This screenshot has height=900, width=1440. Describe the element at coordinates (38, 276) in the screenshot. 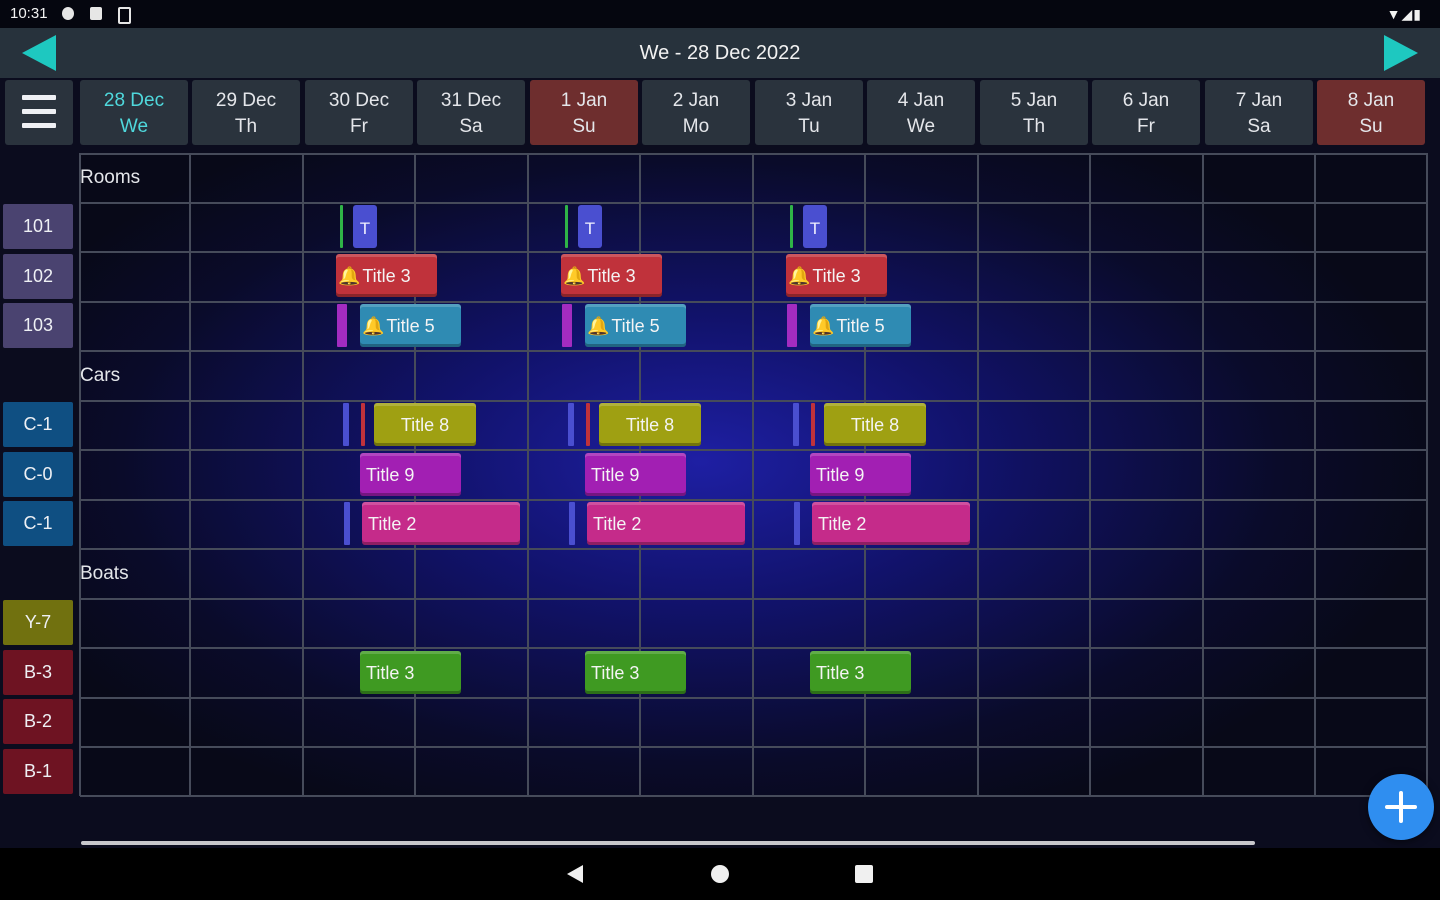

I see `resource-room-102: 102` at that location.